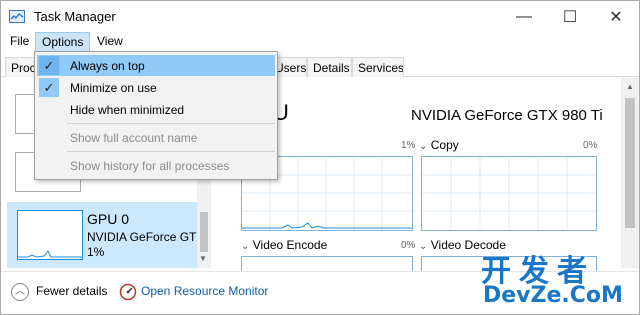 The height and width of the screenshot is (315, 640). I want to click on graph-copy-percent: 0%, so click(590, 145).